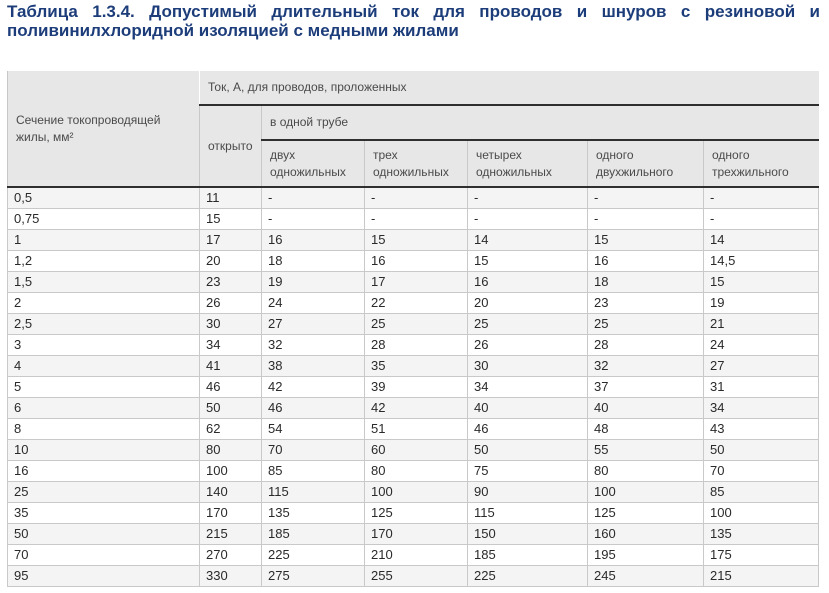  I want to click on table-row: 3 34 32 28 26 28 24, so click(413, 345).